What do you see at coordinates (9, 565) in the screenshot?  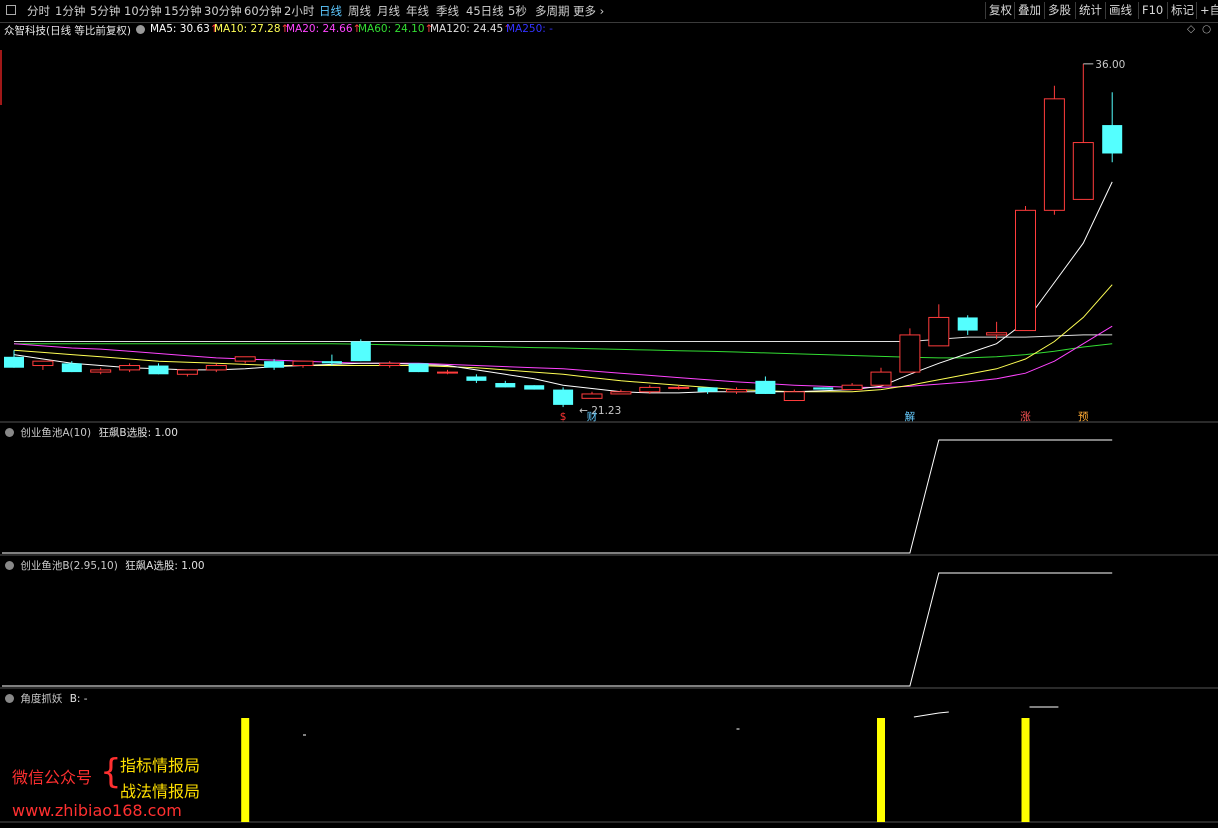 I see `pane-b-collapse-icon` at bounding box center [9, 565].